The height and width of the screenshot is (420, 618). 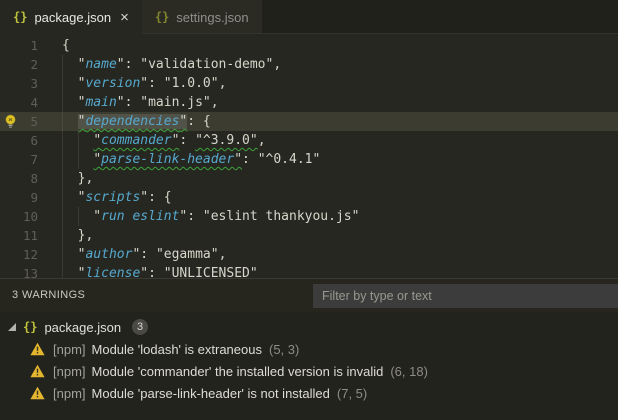 What do you see at coordinates (309, 235) in the screenshot?
I see `editor-line: 11 },` at bounding box center [309, 235].